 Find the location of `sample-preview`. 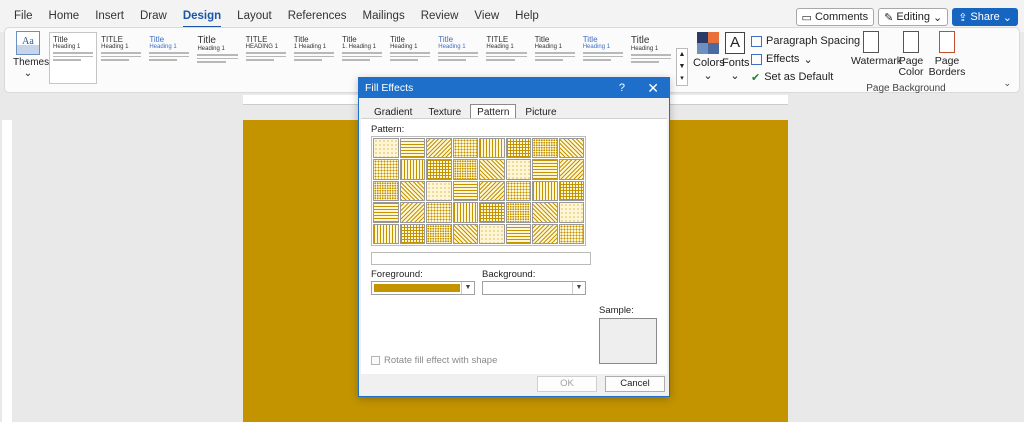

sample-preview is located at coordinates (628, 341).